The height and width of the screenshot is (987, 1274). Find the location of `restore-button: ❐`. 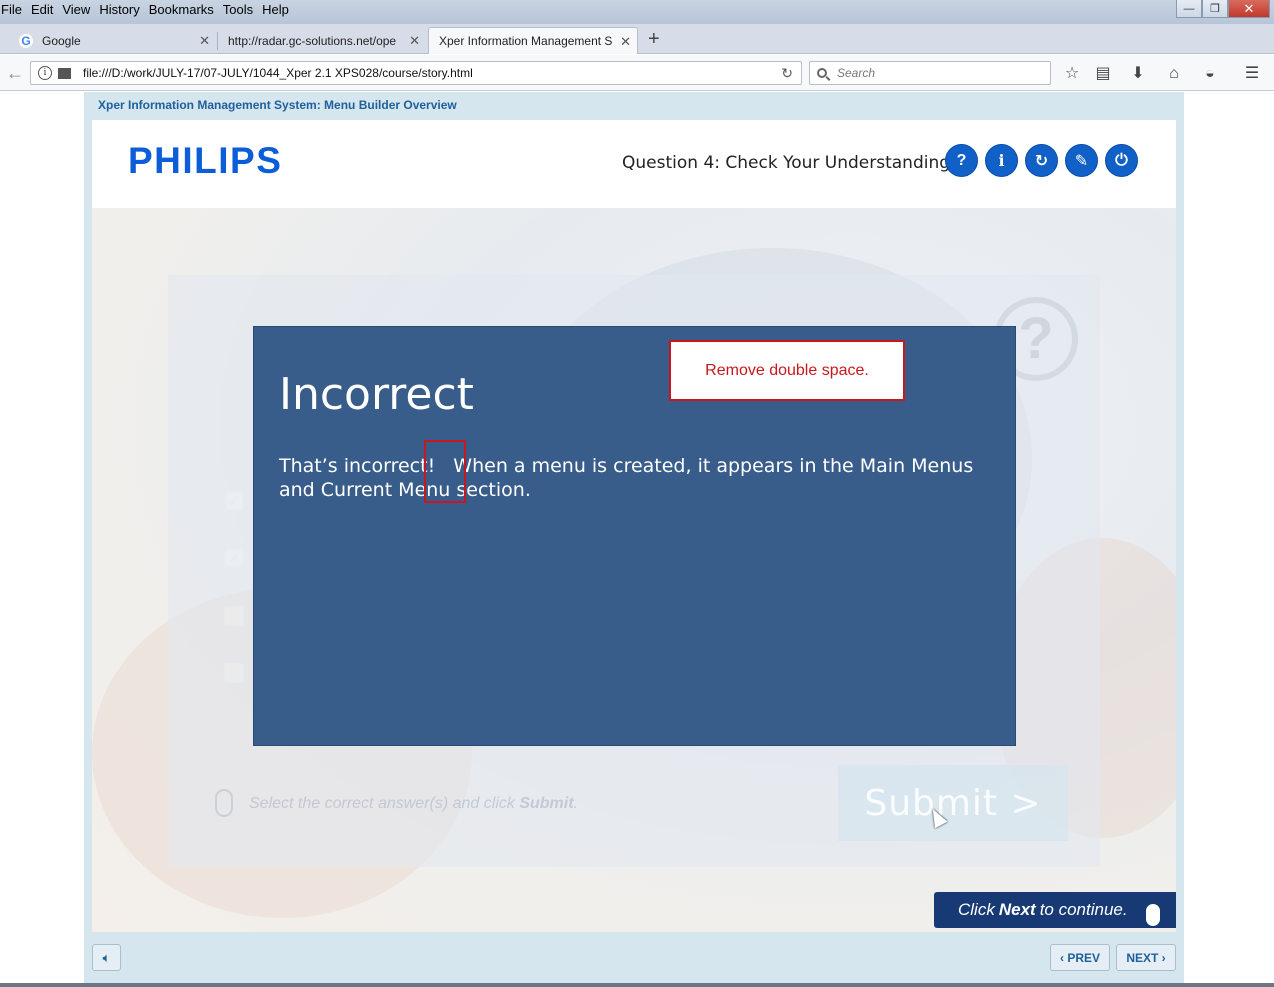

restore-button: ❐ is located at coordinates (1215, 9).